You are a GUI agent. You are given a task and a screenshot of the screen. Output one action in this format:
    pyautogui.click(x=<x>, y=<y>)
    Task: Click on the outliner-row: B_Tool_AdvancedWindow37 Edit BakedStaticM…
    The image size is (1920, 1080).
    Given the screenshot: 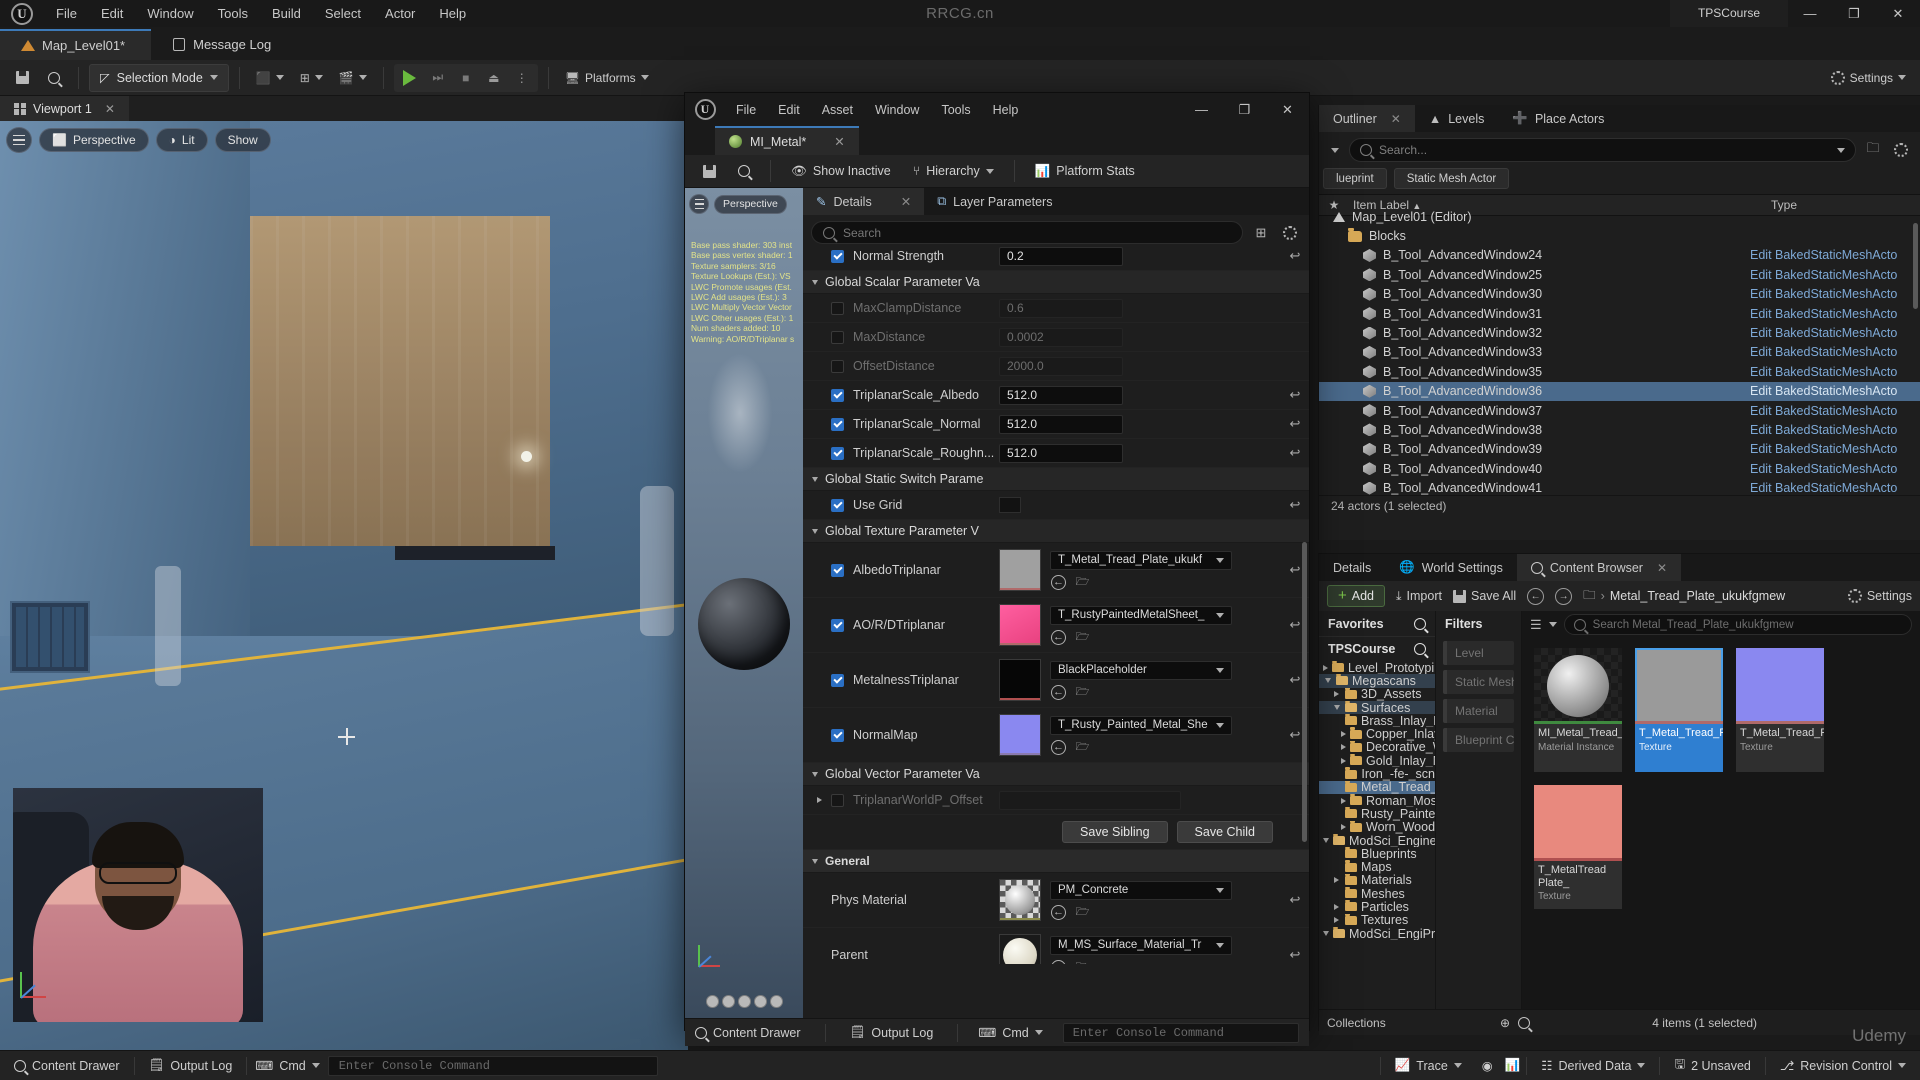 What is the action you would take?
    pyautogui.click(x=1619, y=410)
    